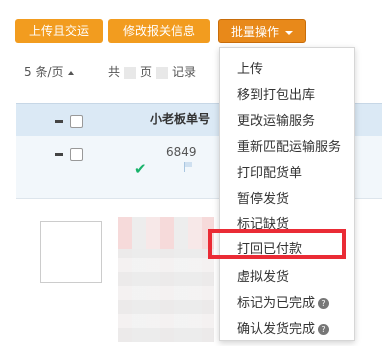  What do you see at coordinates (250, 67) in the screenshot?
I see `menu-item-upload: 上传` at bounding box center [250, 67].